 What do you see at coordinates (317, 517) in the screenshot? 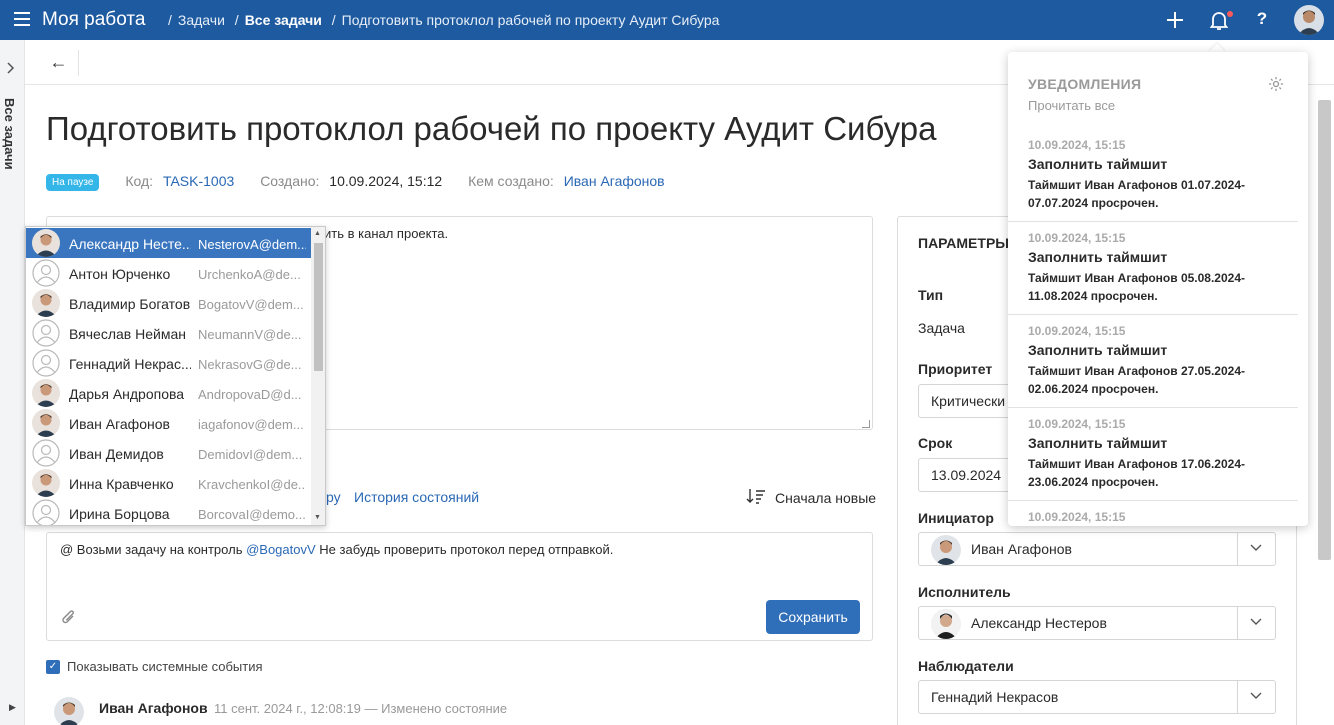
I see `scroll-down-icon: ▼` at bounding box center [317, 517].